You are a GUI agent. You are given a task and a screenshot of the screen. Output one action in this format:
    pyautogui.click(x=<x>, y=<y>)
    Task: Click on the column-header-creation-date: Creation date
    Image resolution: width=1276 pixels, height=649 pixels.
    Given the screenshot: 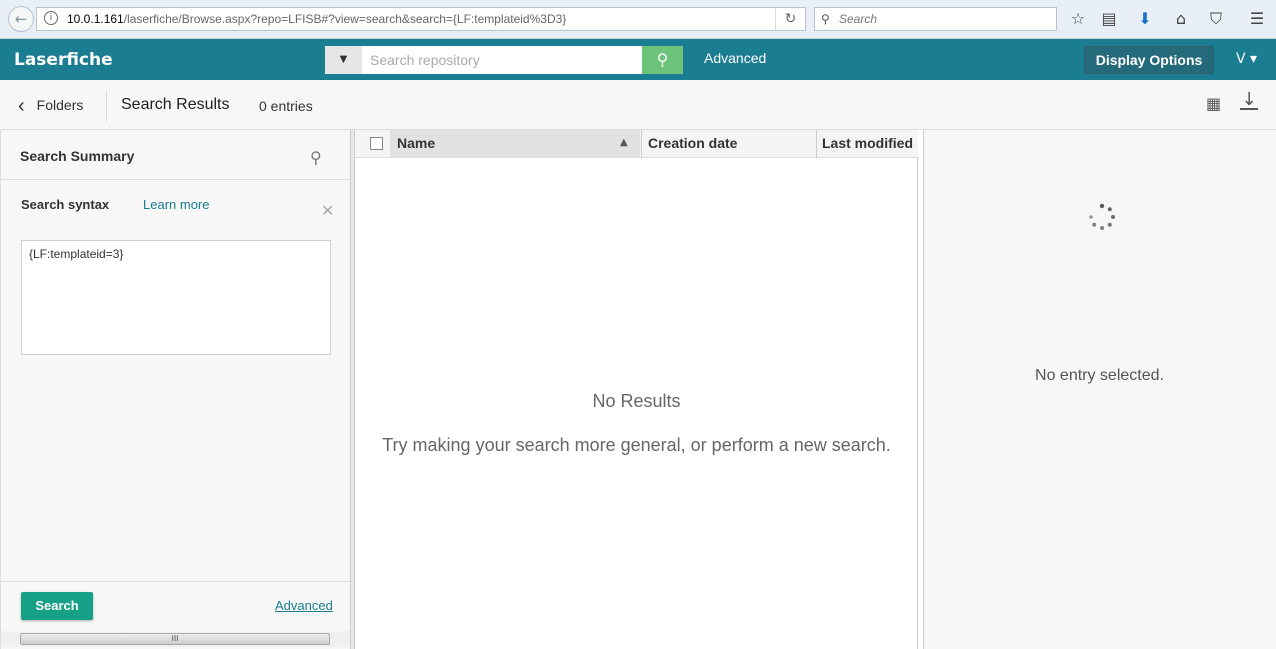 What is the action you would take?
    pyautogui.click(x=728, y=144)
    